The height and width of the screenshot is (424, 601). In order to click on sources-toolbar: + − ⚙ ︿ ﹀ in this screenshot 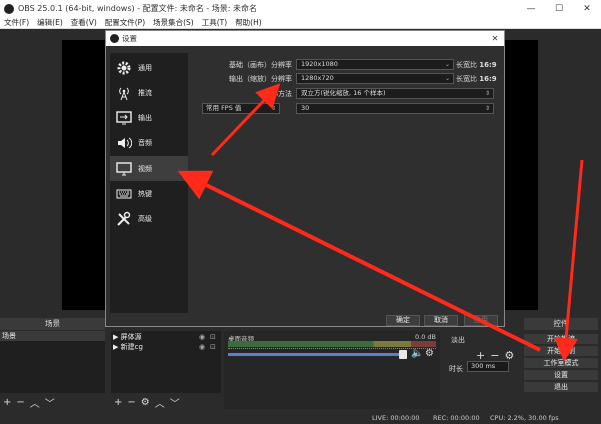, I will do `click(166, 402)`.